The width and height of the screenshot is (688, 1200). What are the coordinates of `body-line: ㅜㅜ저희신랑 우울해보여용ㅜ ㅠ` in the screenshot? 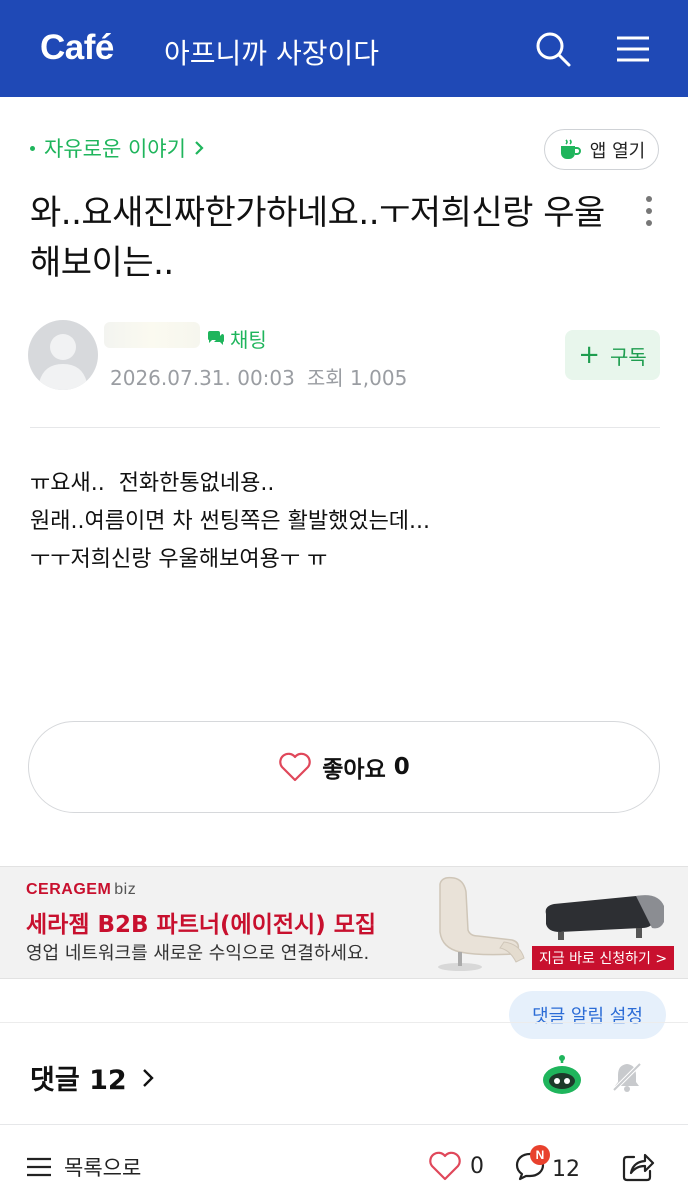 It's located at (179, 559).